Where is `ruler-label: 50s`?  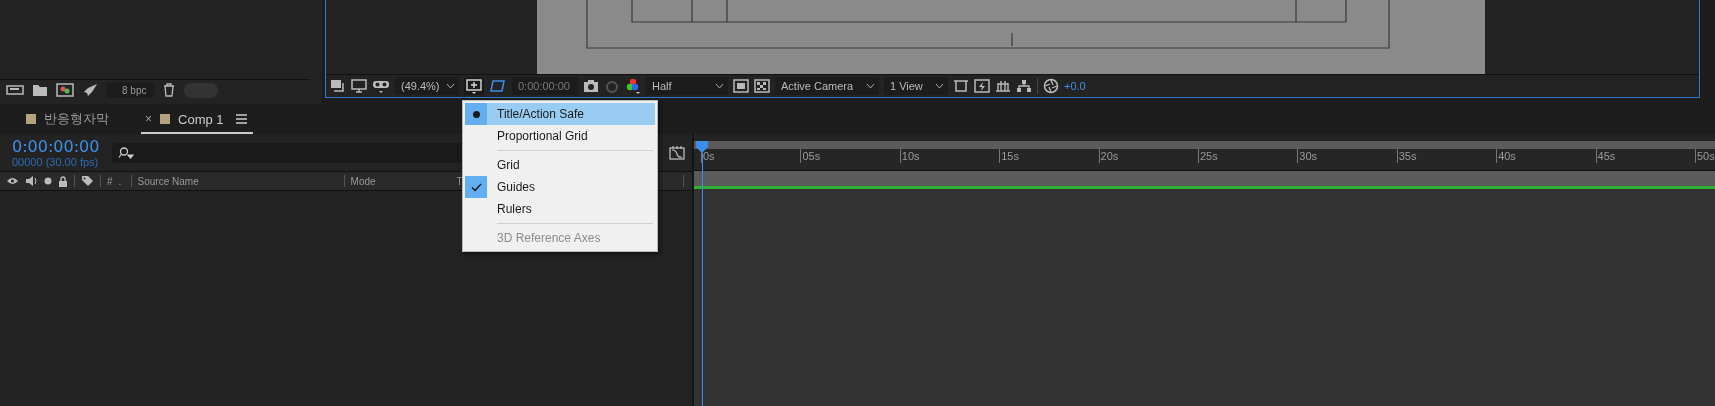 ruler-label: 50s is located at coordinates (1704, 156).